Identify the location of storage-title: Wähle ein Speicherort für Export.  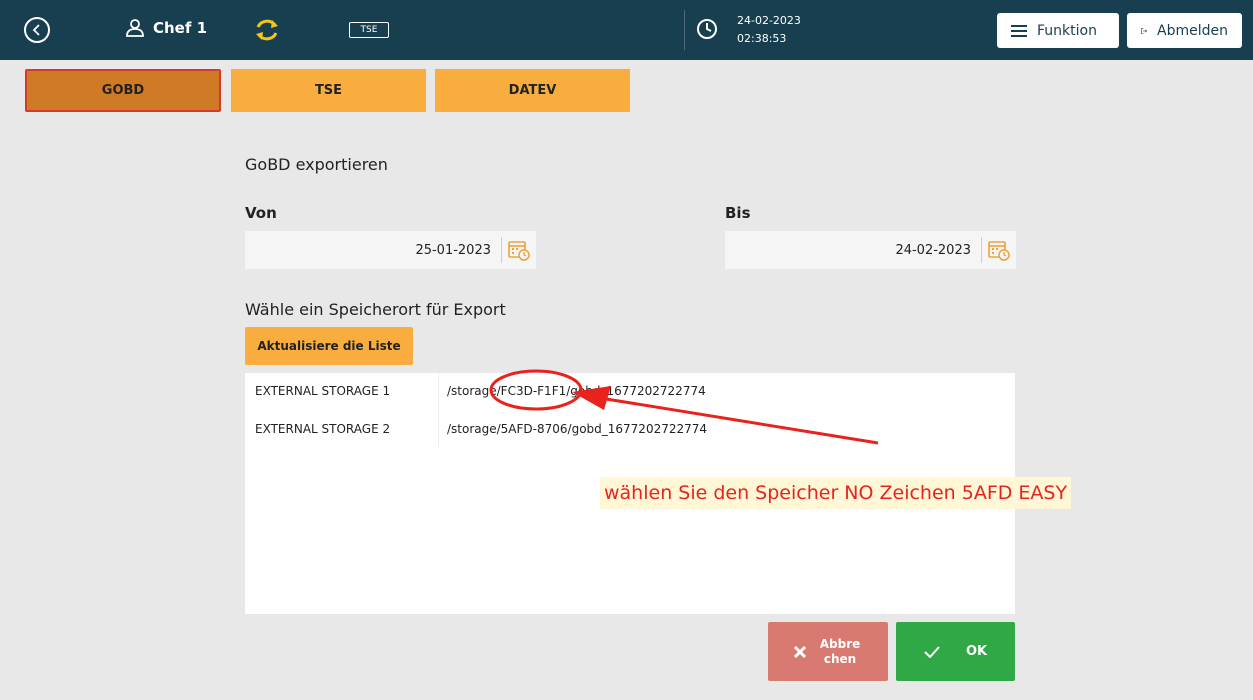
(375, 309).